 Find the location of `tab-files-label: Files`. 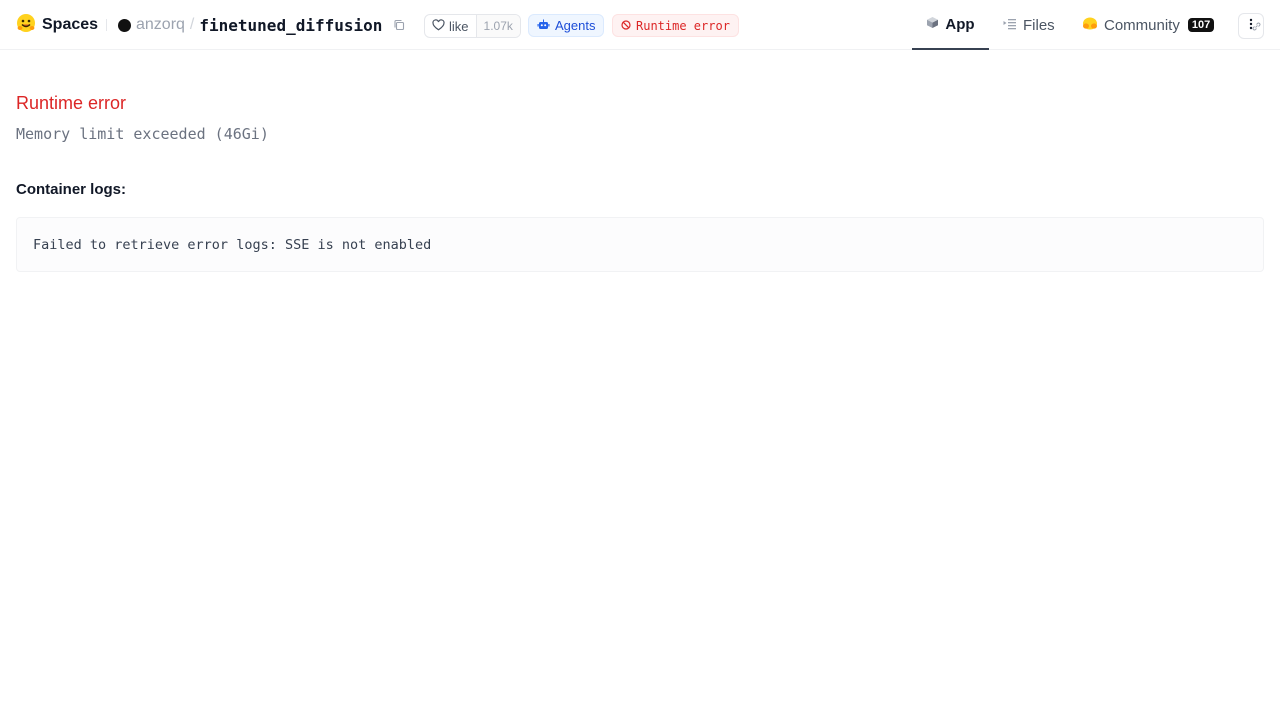

tab-files-label: Files is located at coordinates (1039, 25).